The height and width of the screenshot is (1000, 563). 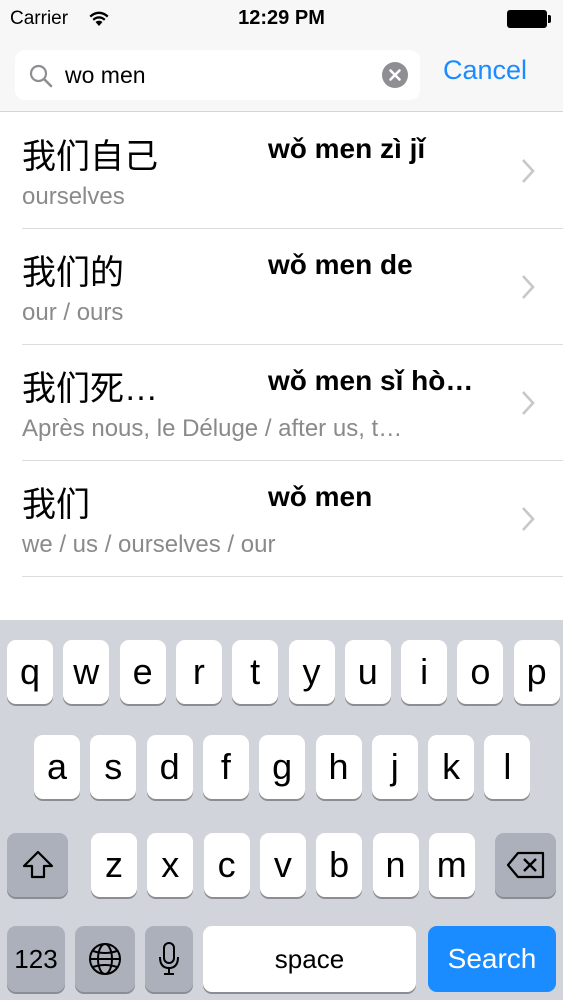 I want to click on key-j: j, so click(x=394, y=767).